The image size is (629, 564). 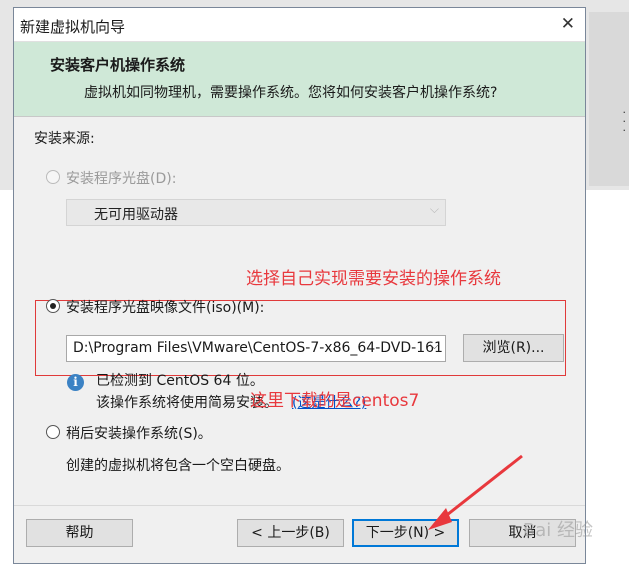 What do you see at coordinates (557, 530) in the screenshot?
I see `watermark-logo: Bai 经验` at bounding box center [557, 530].